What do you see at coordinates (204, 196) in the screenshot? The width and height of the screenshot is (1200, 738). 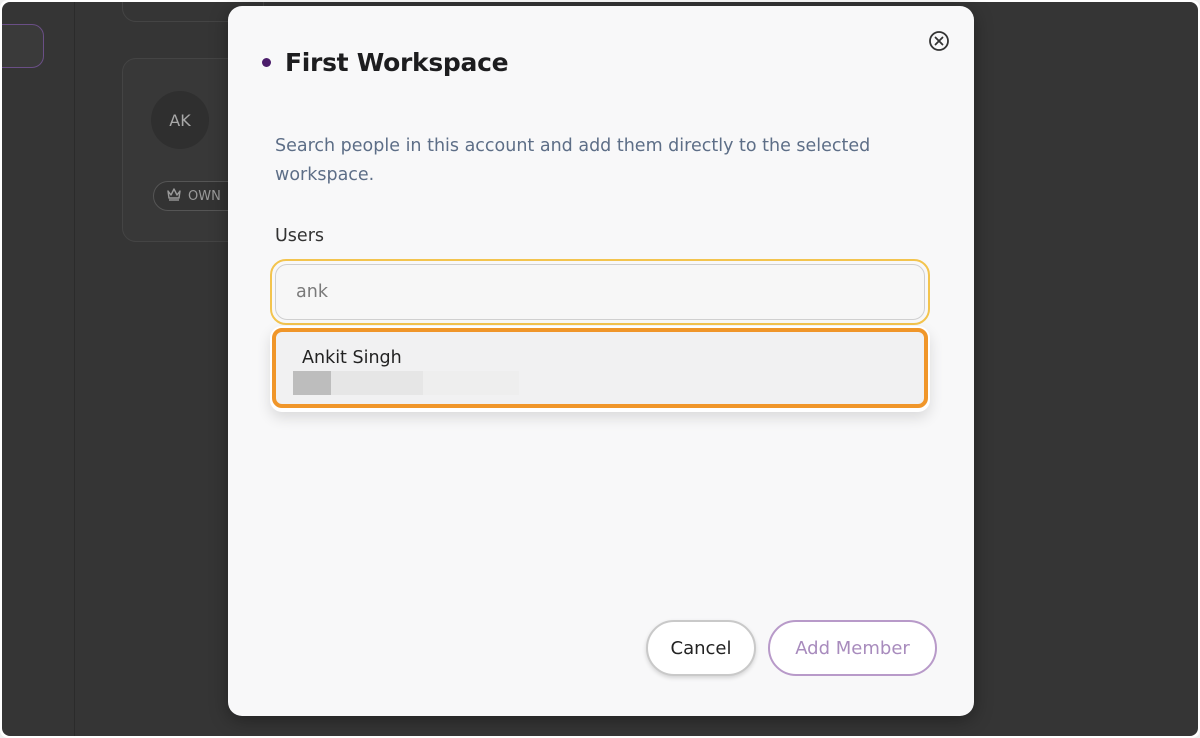 I see `role-badge-label: OWN` at bounding box center [204, 196].